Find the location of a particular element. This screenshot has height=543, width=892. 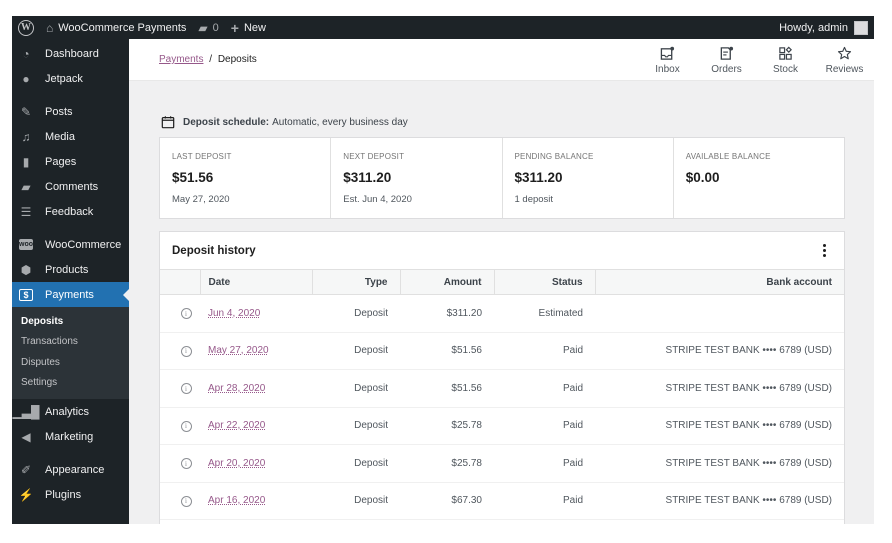

sidebar-item-label: Marketing is located at coordinates (69, 436).